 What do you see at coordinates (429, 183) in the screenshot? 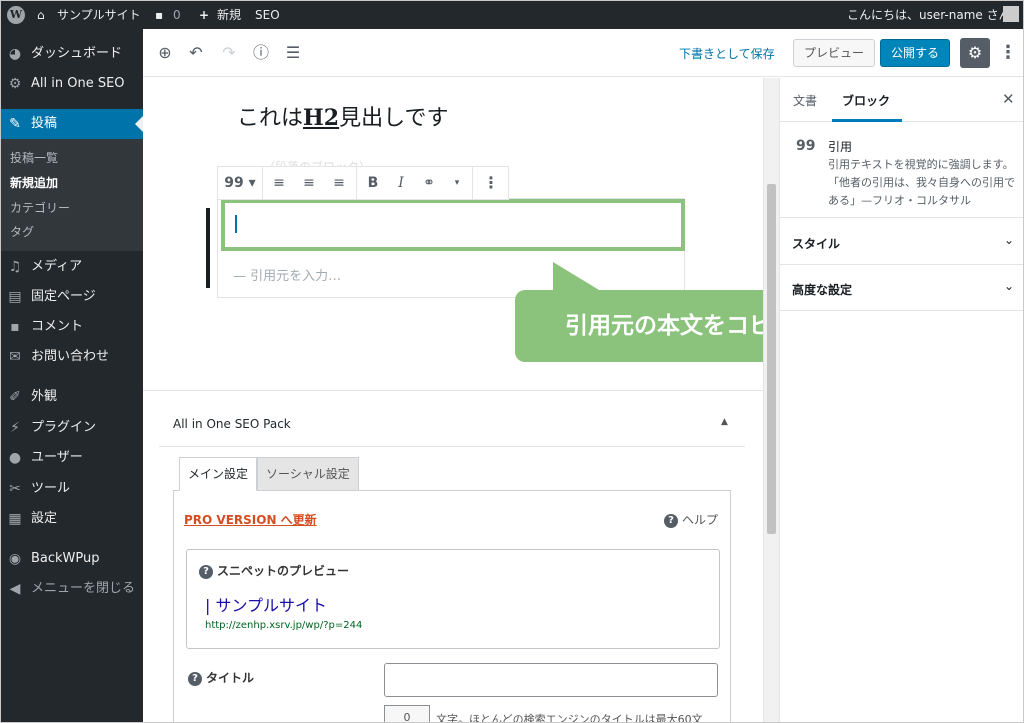
I see `link-icon: ⚭` at bounding box center [429, 183].